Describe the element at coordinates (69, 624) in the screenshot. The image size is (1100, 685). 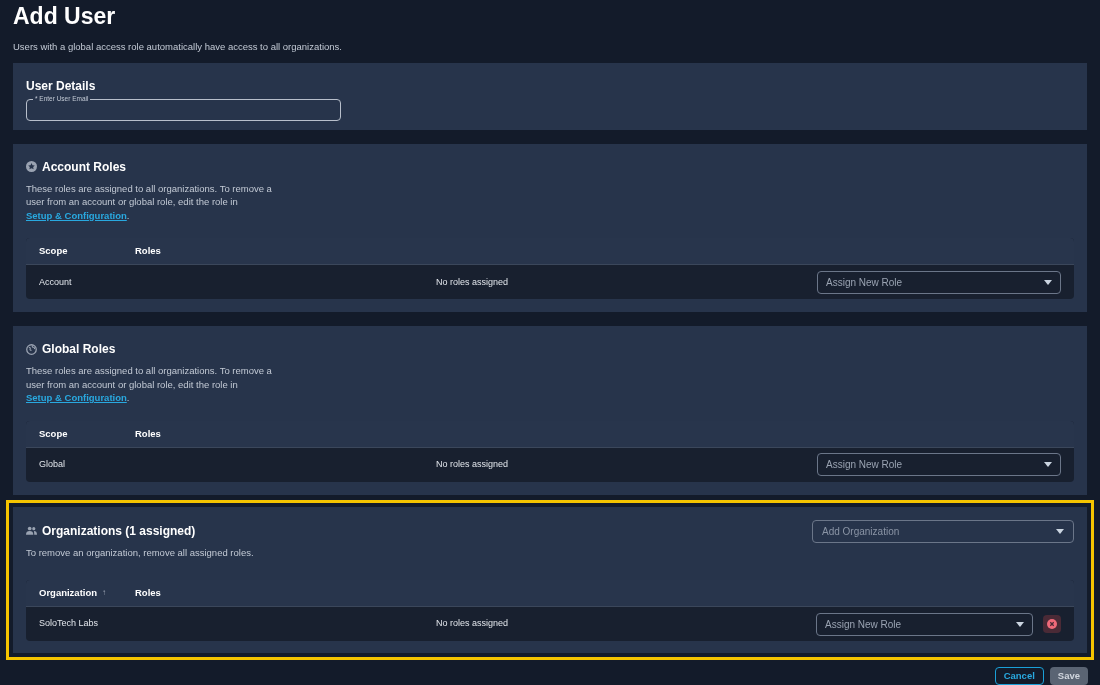
I see `table-cell-text: SoloTech Labs` at that location.